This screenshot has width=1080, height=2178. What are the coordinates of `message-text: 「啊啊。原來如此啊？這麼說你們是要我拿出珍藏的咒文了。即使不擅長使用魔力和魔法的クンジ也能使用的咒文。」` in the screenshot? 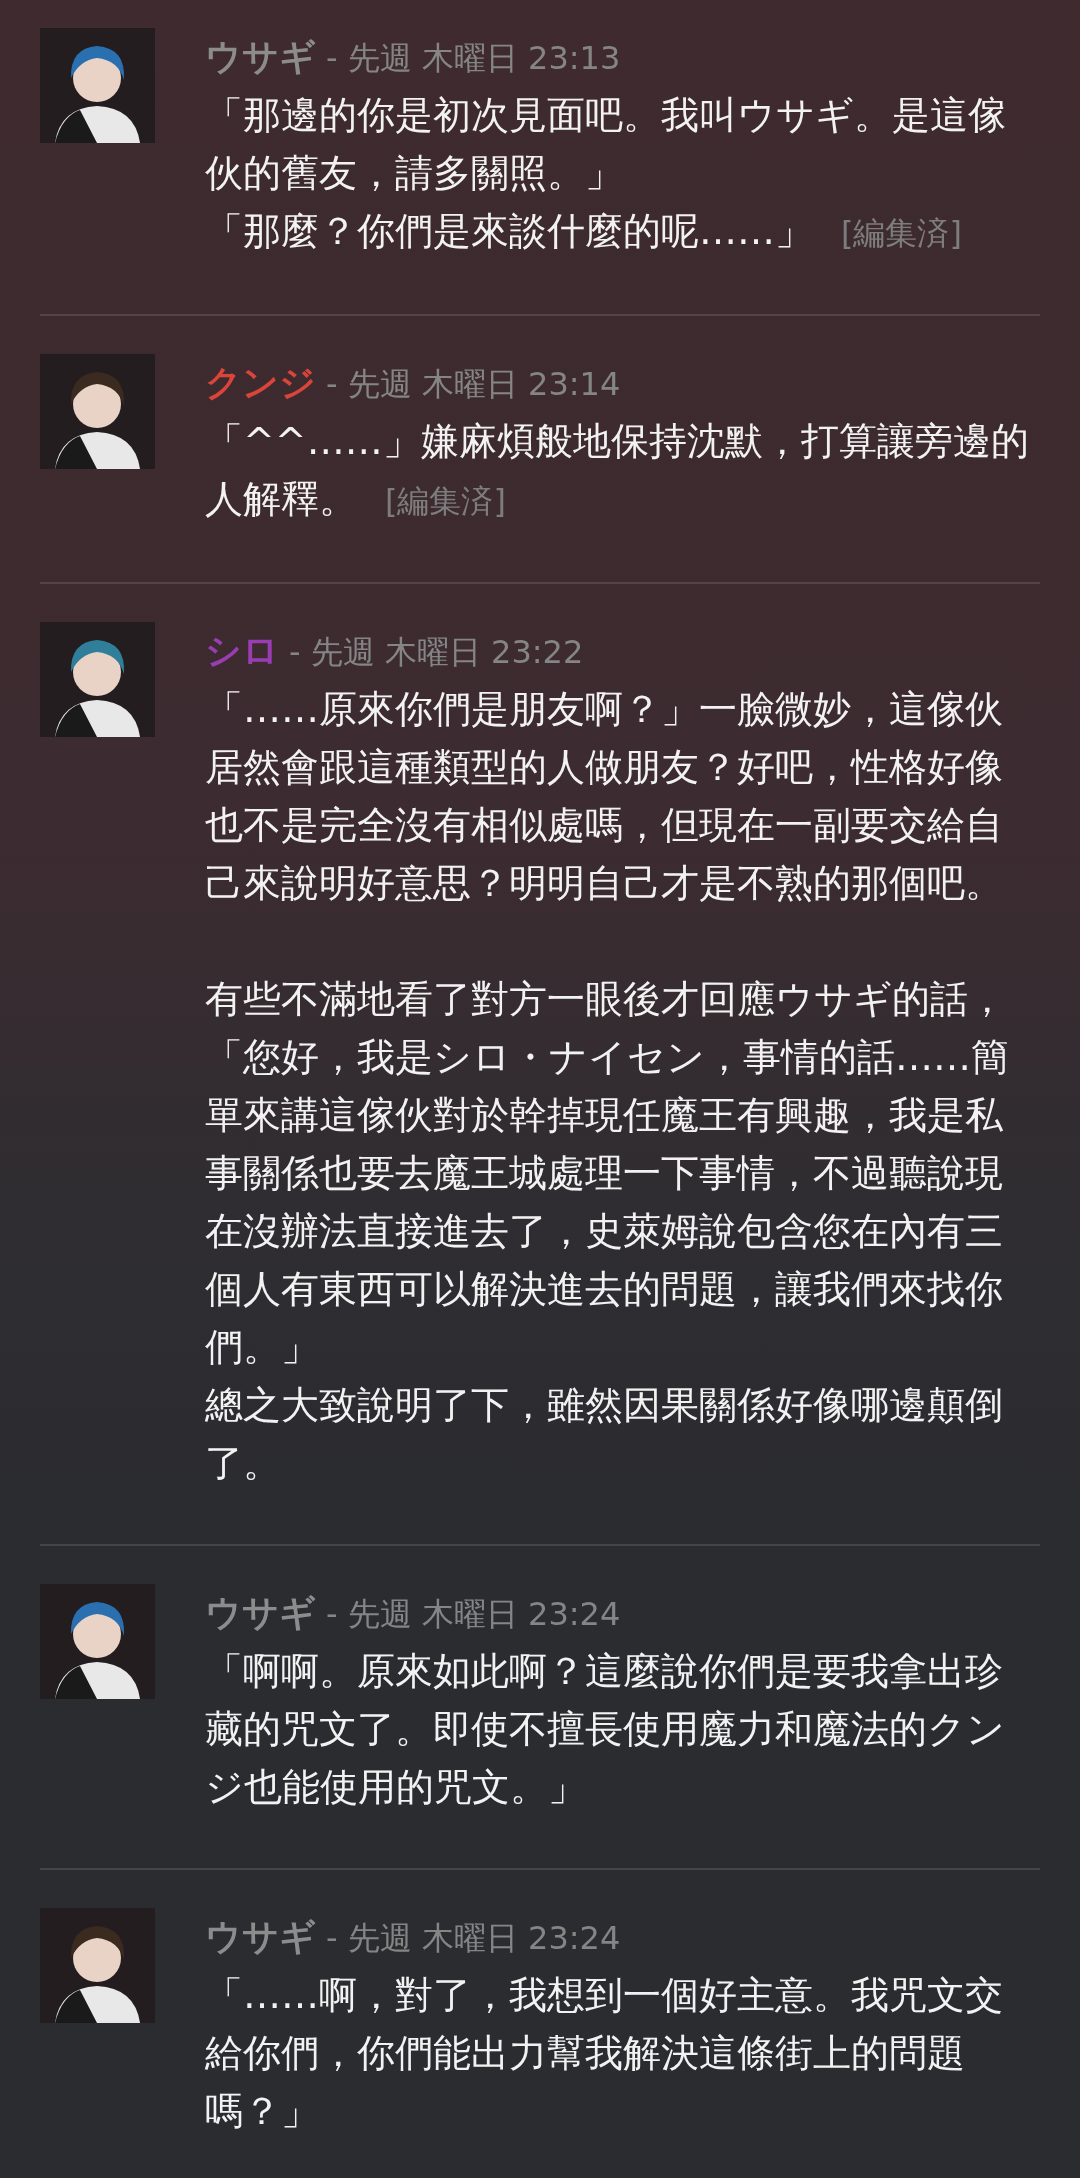 It's located at (605, 1729).